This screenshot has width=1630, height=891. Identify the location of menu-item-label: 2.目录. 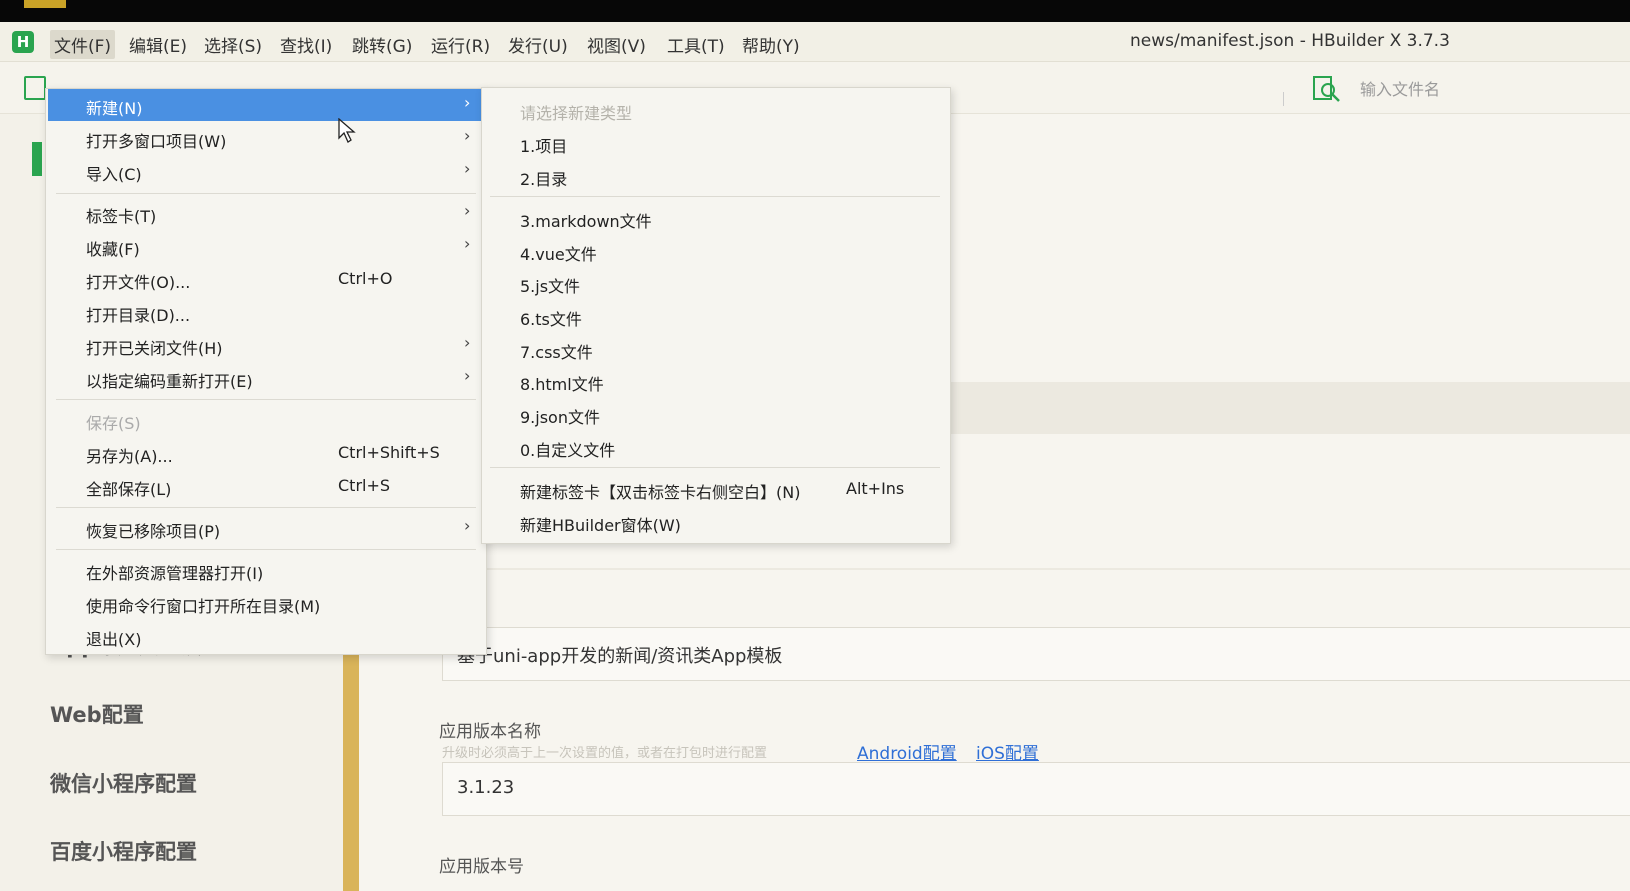
(544, 179).